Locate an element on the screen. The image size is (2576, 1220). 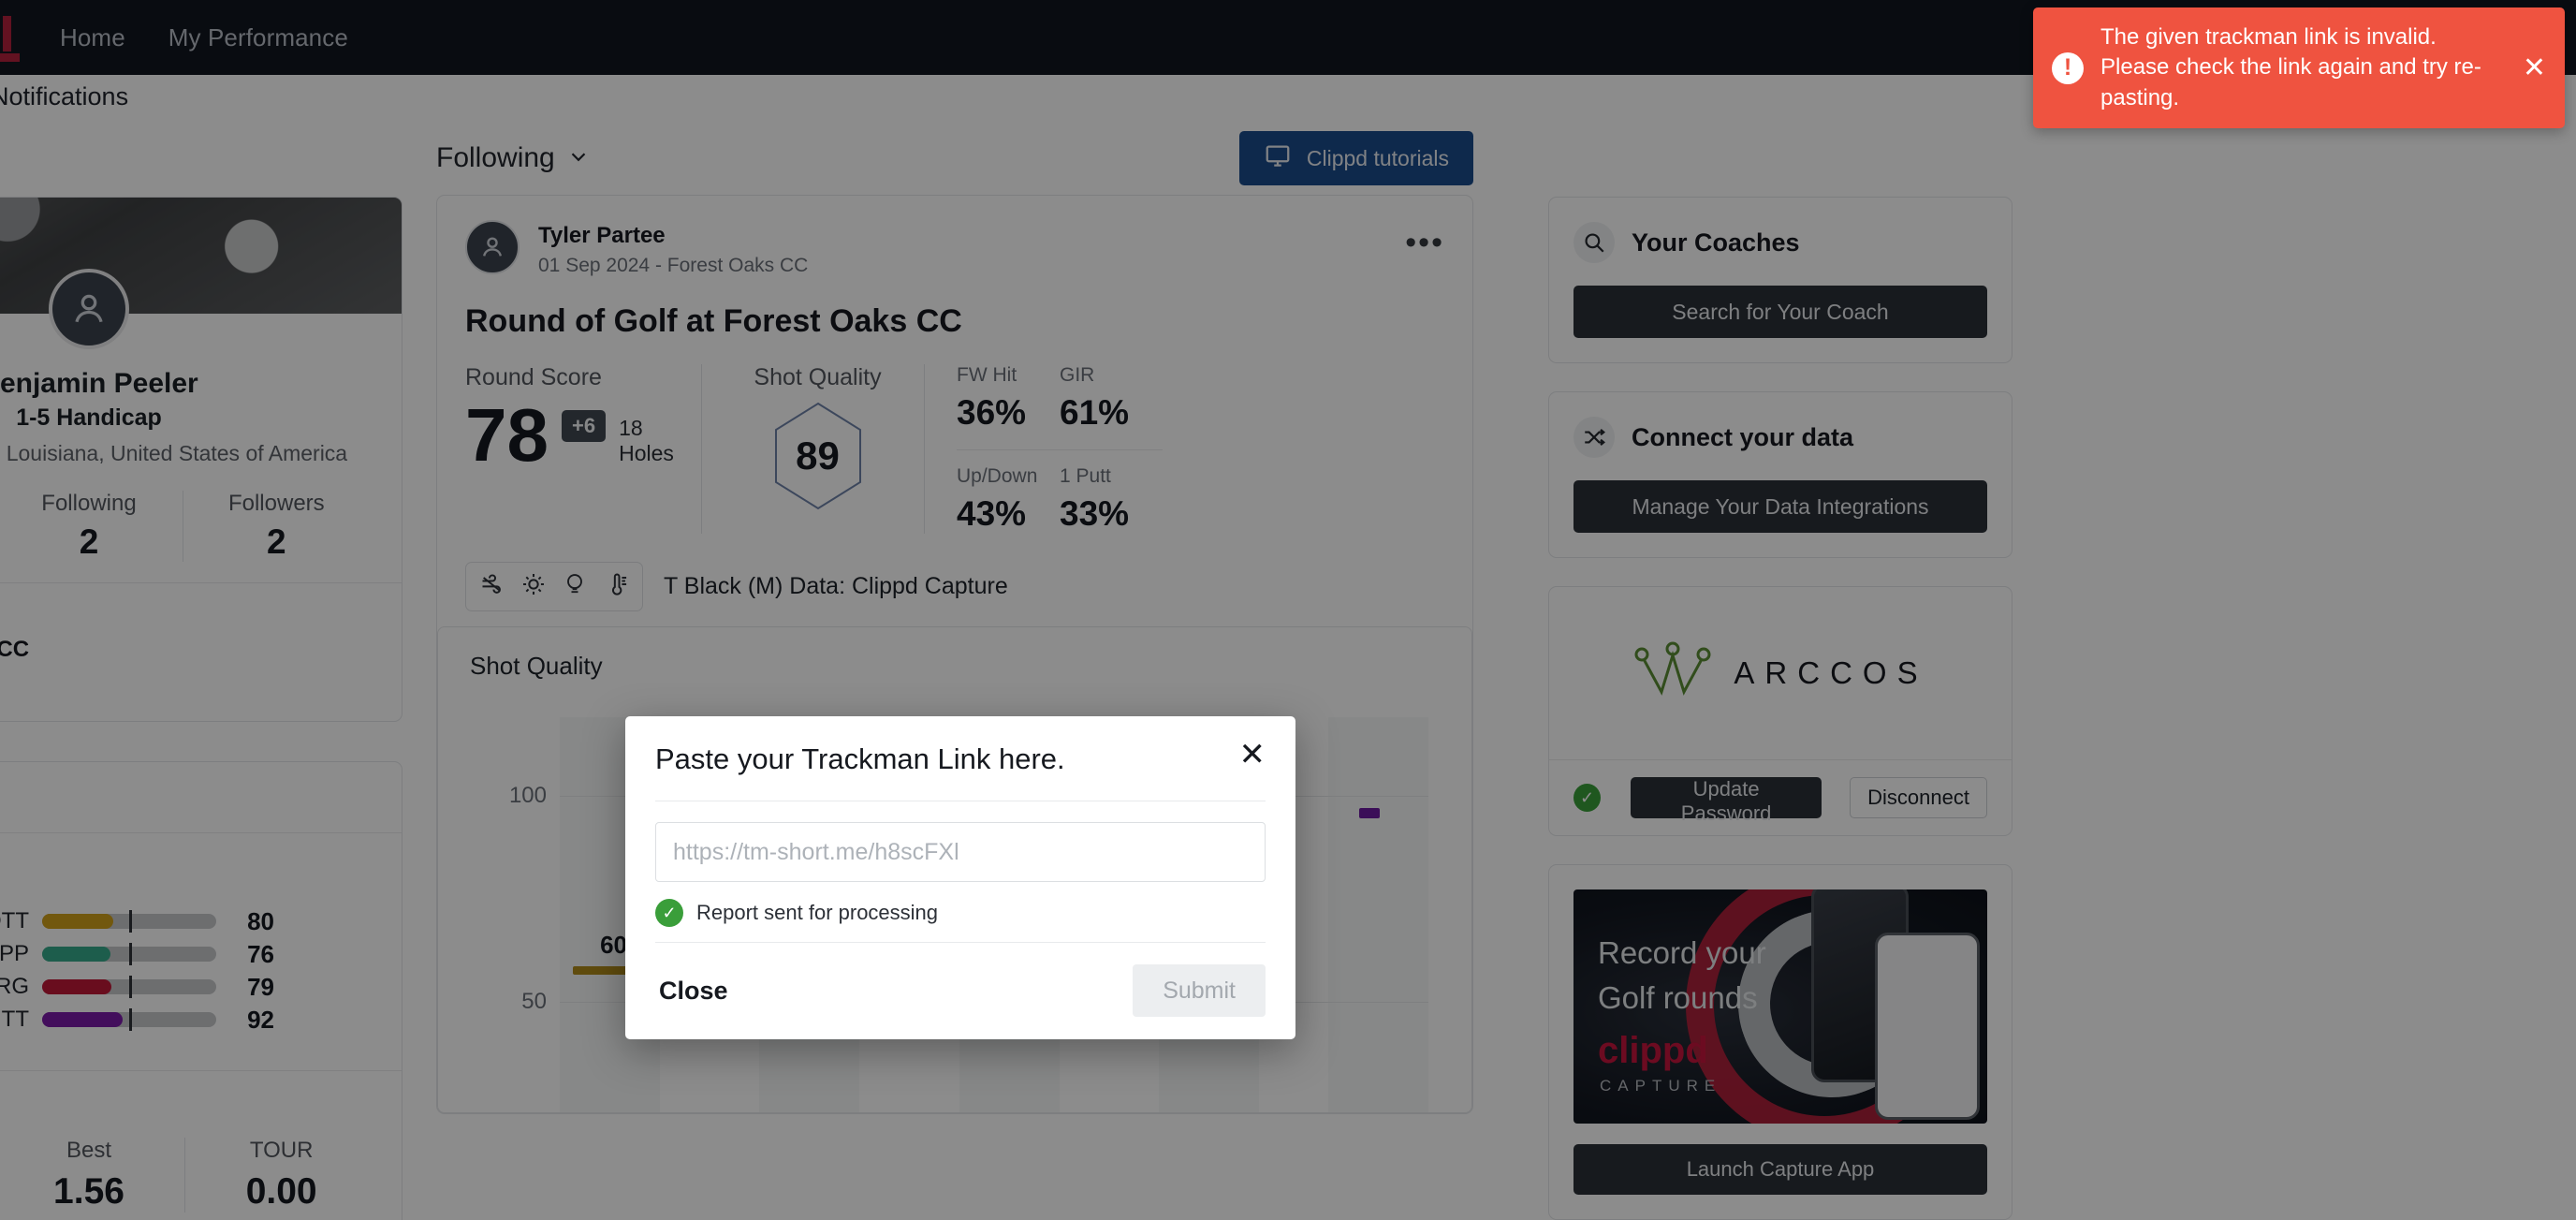
close-icon: ✕ is located at coordinates (1252, 755).